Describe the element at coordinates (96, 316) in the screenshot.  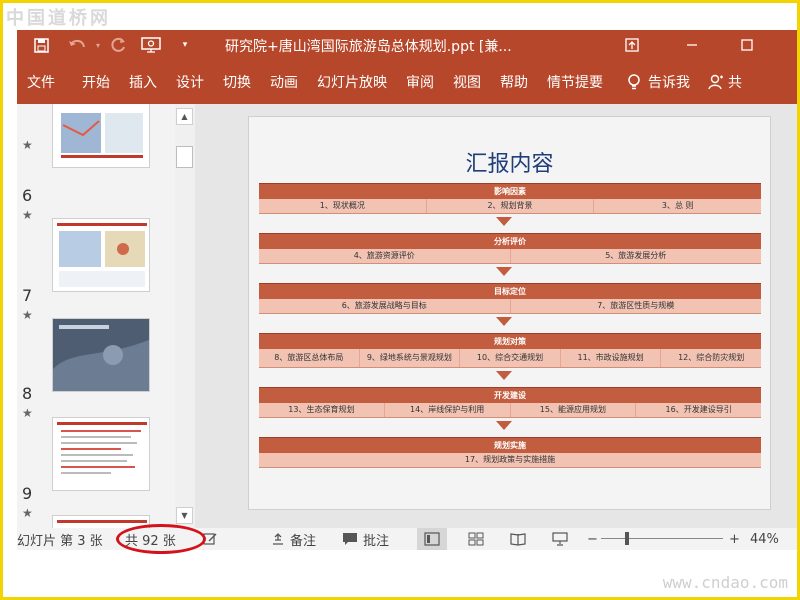
I see `slide-thumbnails-pane: ★ 6 ★ 7 ★ 8 ★ 9 ★` at that location.